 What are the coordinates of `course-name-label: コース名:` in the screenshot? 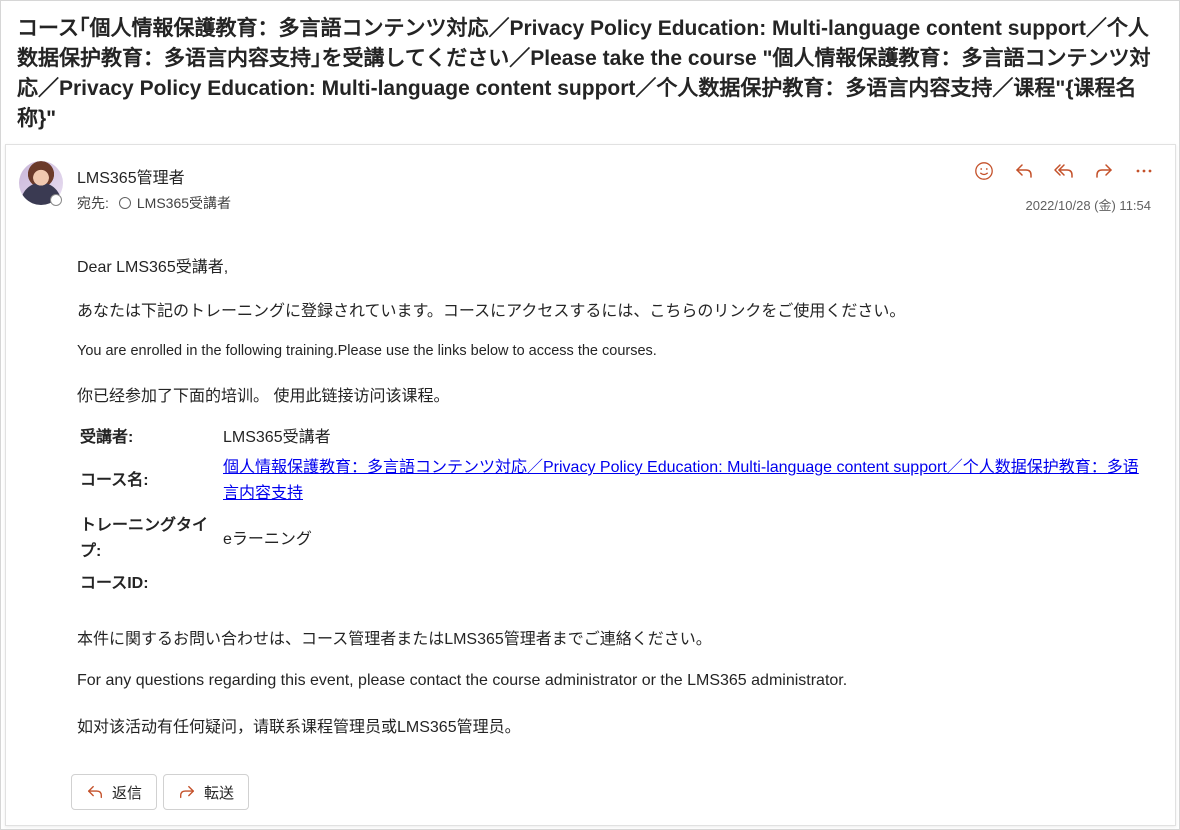 It's located at (114, 480).